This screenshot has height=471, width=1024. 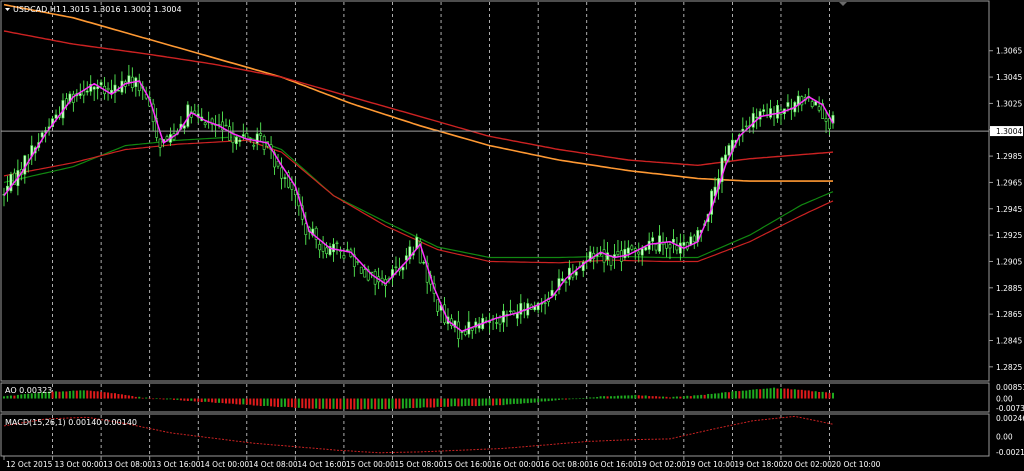 I want to click on ohlc-readout: 1.3015 1.3016 1.3002 1.3004, so click(x=122, y=9).